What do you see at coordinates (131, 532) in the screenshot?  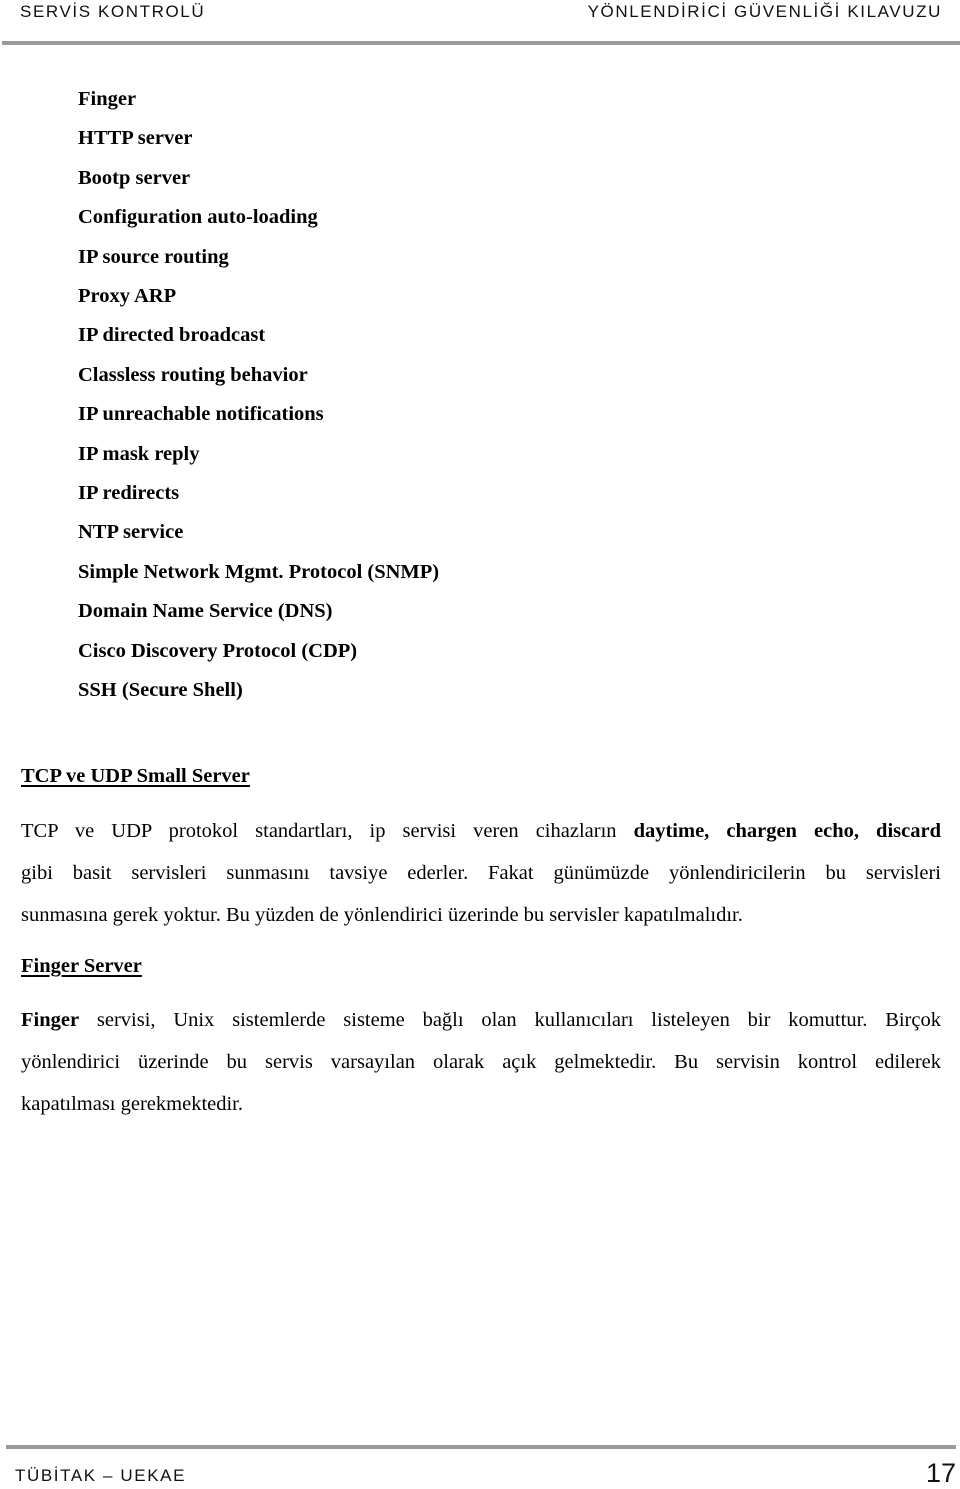 I see `service-list-item: NTP service` at bounding box center [131, 532].